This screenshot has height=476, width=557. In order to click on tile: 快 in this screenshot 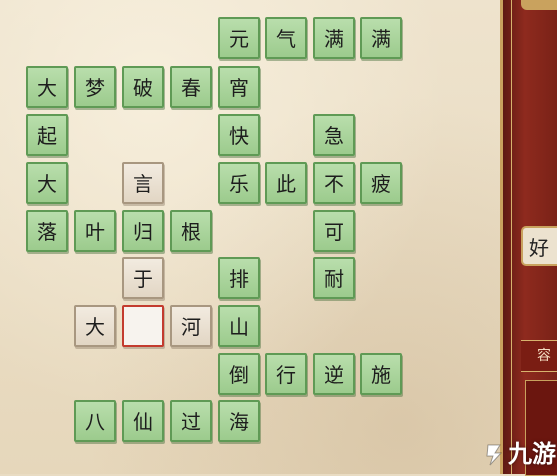, I will do `click(239, 135)`.